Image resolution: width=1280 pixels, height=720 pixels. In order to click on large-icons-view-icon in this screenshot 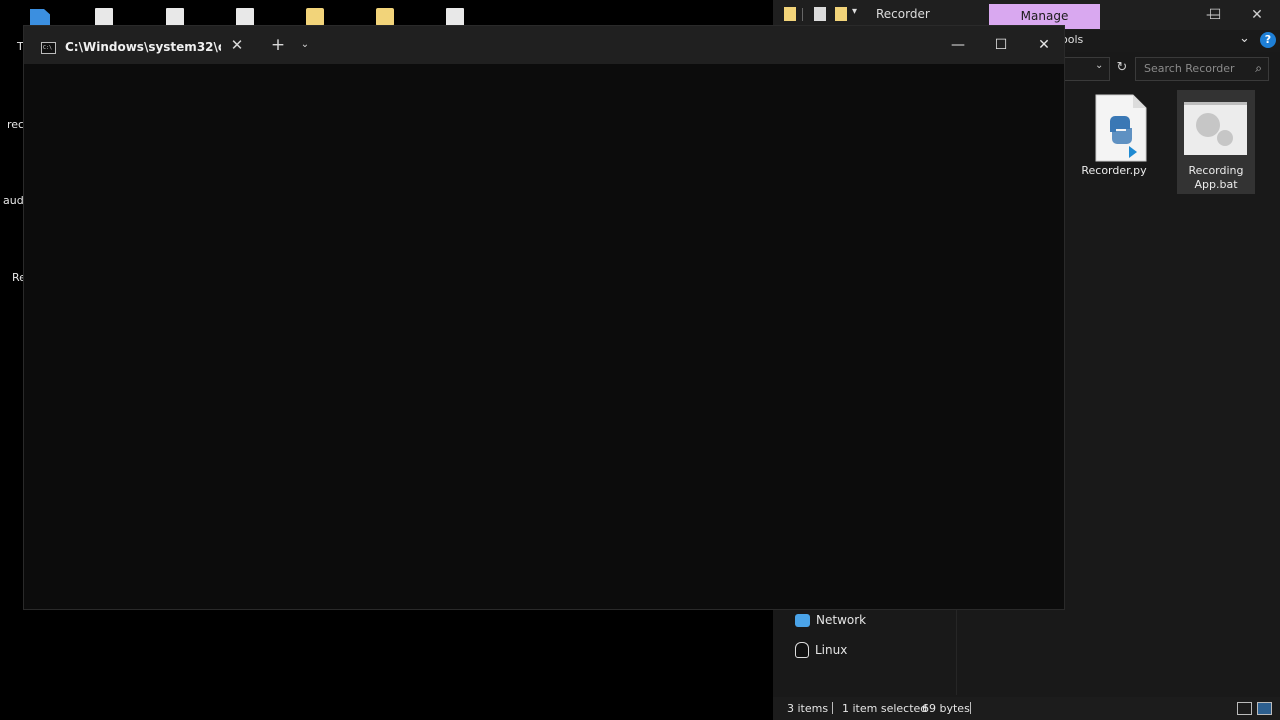, I will do `click(1264, 708)`.